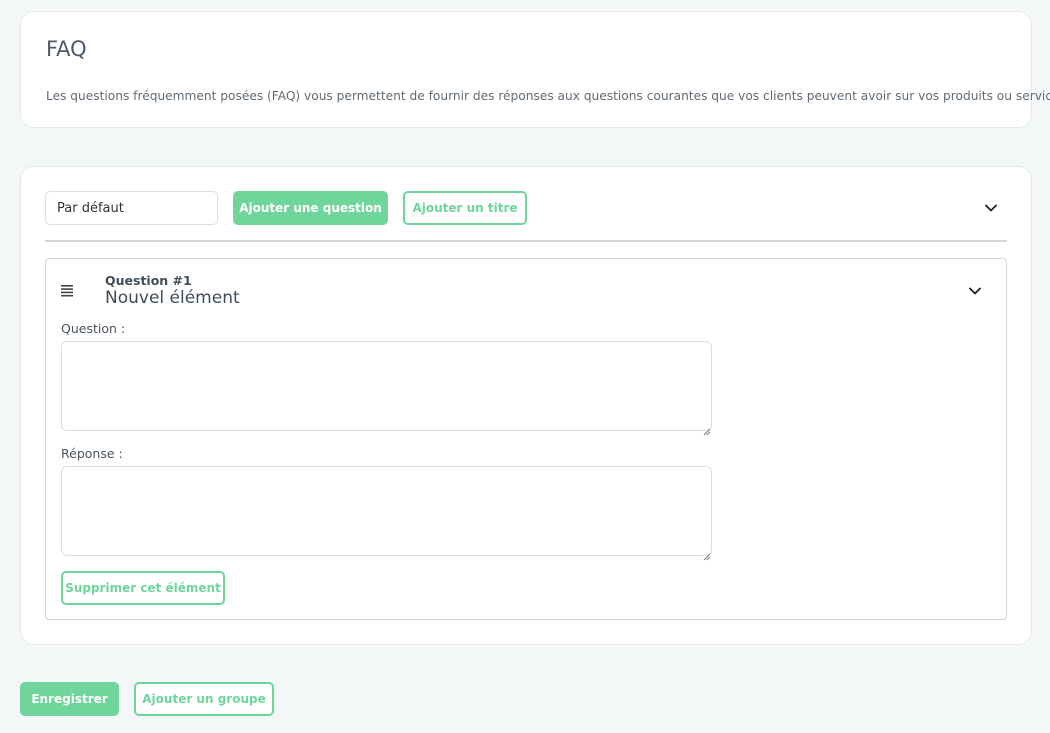 This screenshot has width=1050, height=733. I want to click on add-question-button: Ajouter une question, so click(310, 208).